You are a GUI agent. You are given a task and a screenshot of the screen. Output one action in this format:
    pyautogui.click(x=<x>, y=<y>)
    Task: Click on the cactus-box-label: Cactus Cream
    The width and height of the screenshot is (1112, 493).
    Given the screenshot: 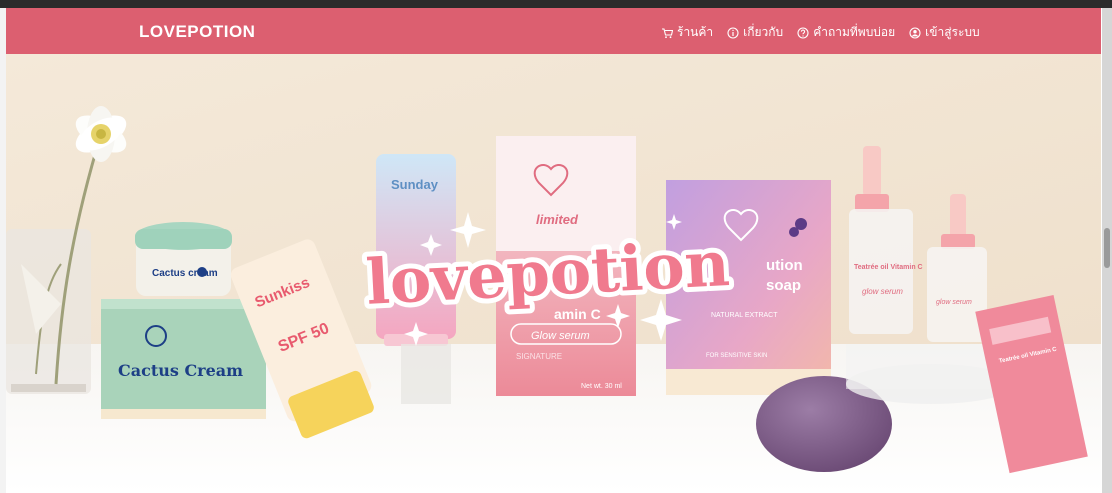 What is the action you would take?
    pyautogui.click(x=180, y=370)
    